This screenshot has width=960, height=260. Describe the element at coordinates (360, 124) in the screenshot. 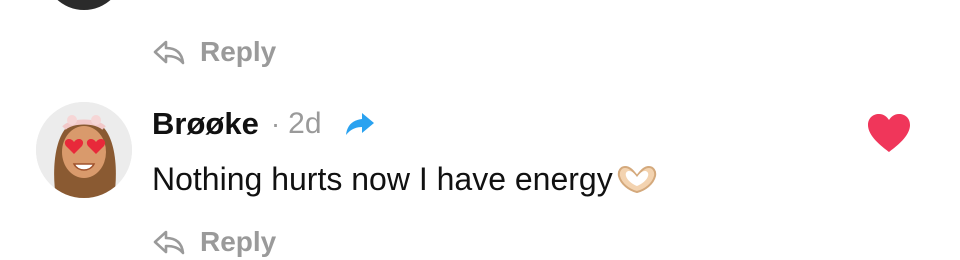

I see `share-arrow-icon` at that location.